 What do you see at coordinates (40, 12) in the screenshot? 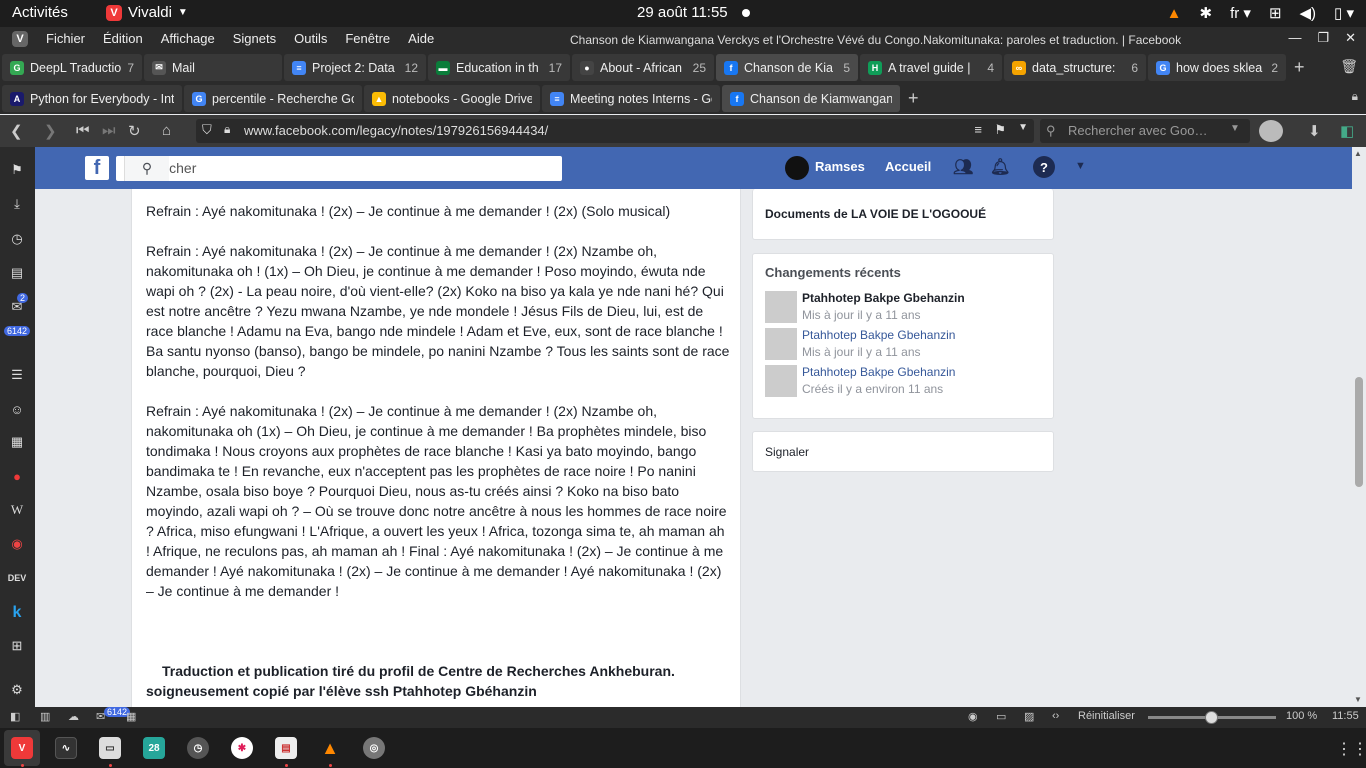
I see `activities-button: Activités` at bounding box center [40, 12].